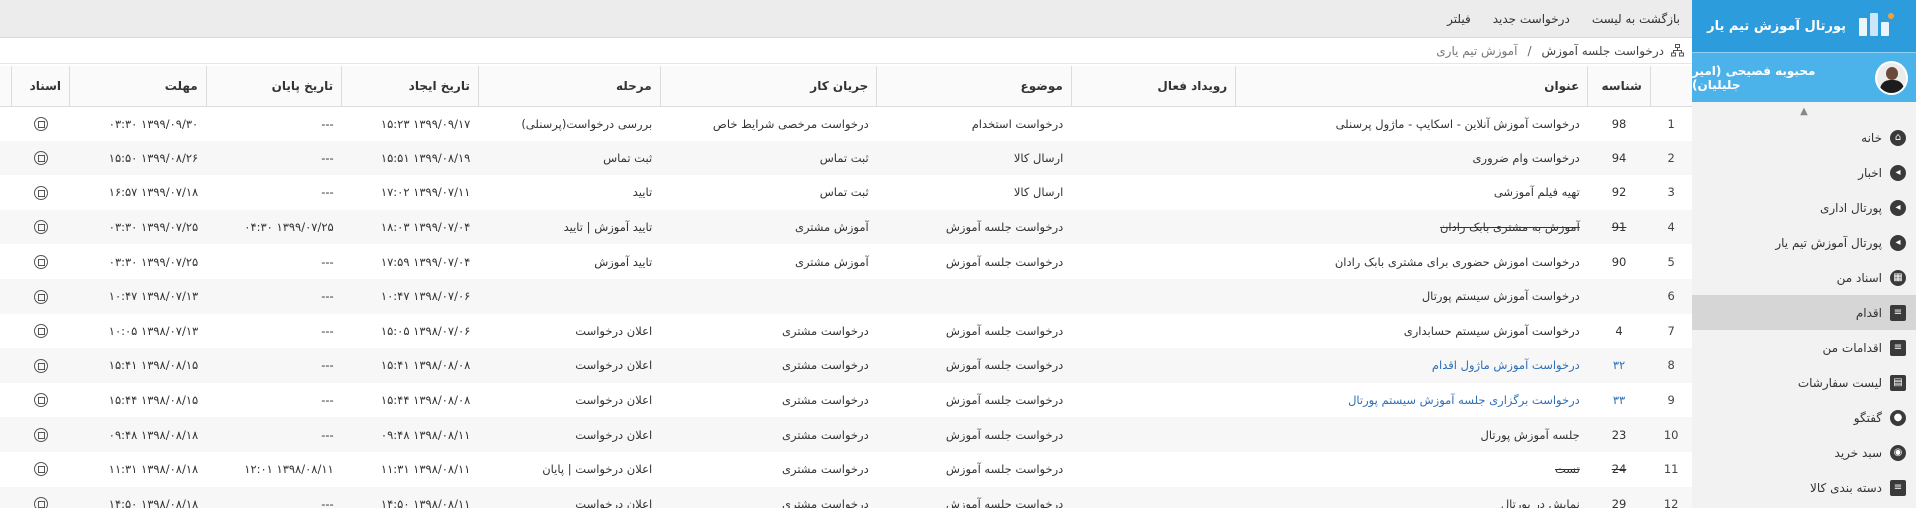 The height and width of the screenshot is (508, 1916). Describe the element at coordinates (1804, 452) in the screenshot. I see `sidebar-item: سبد خرید ◉` at that location.